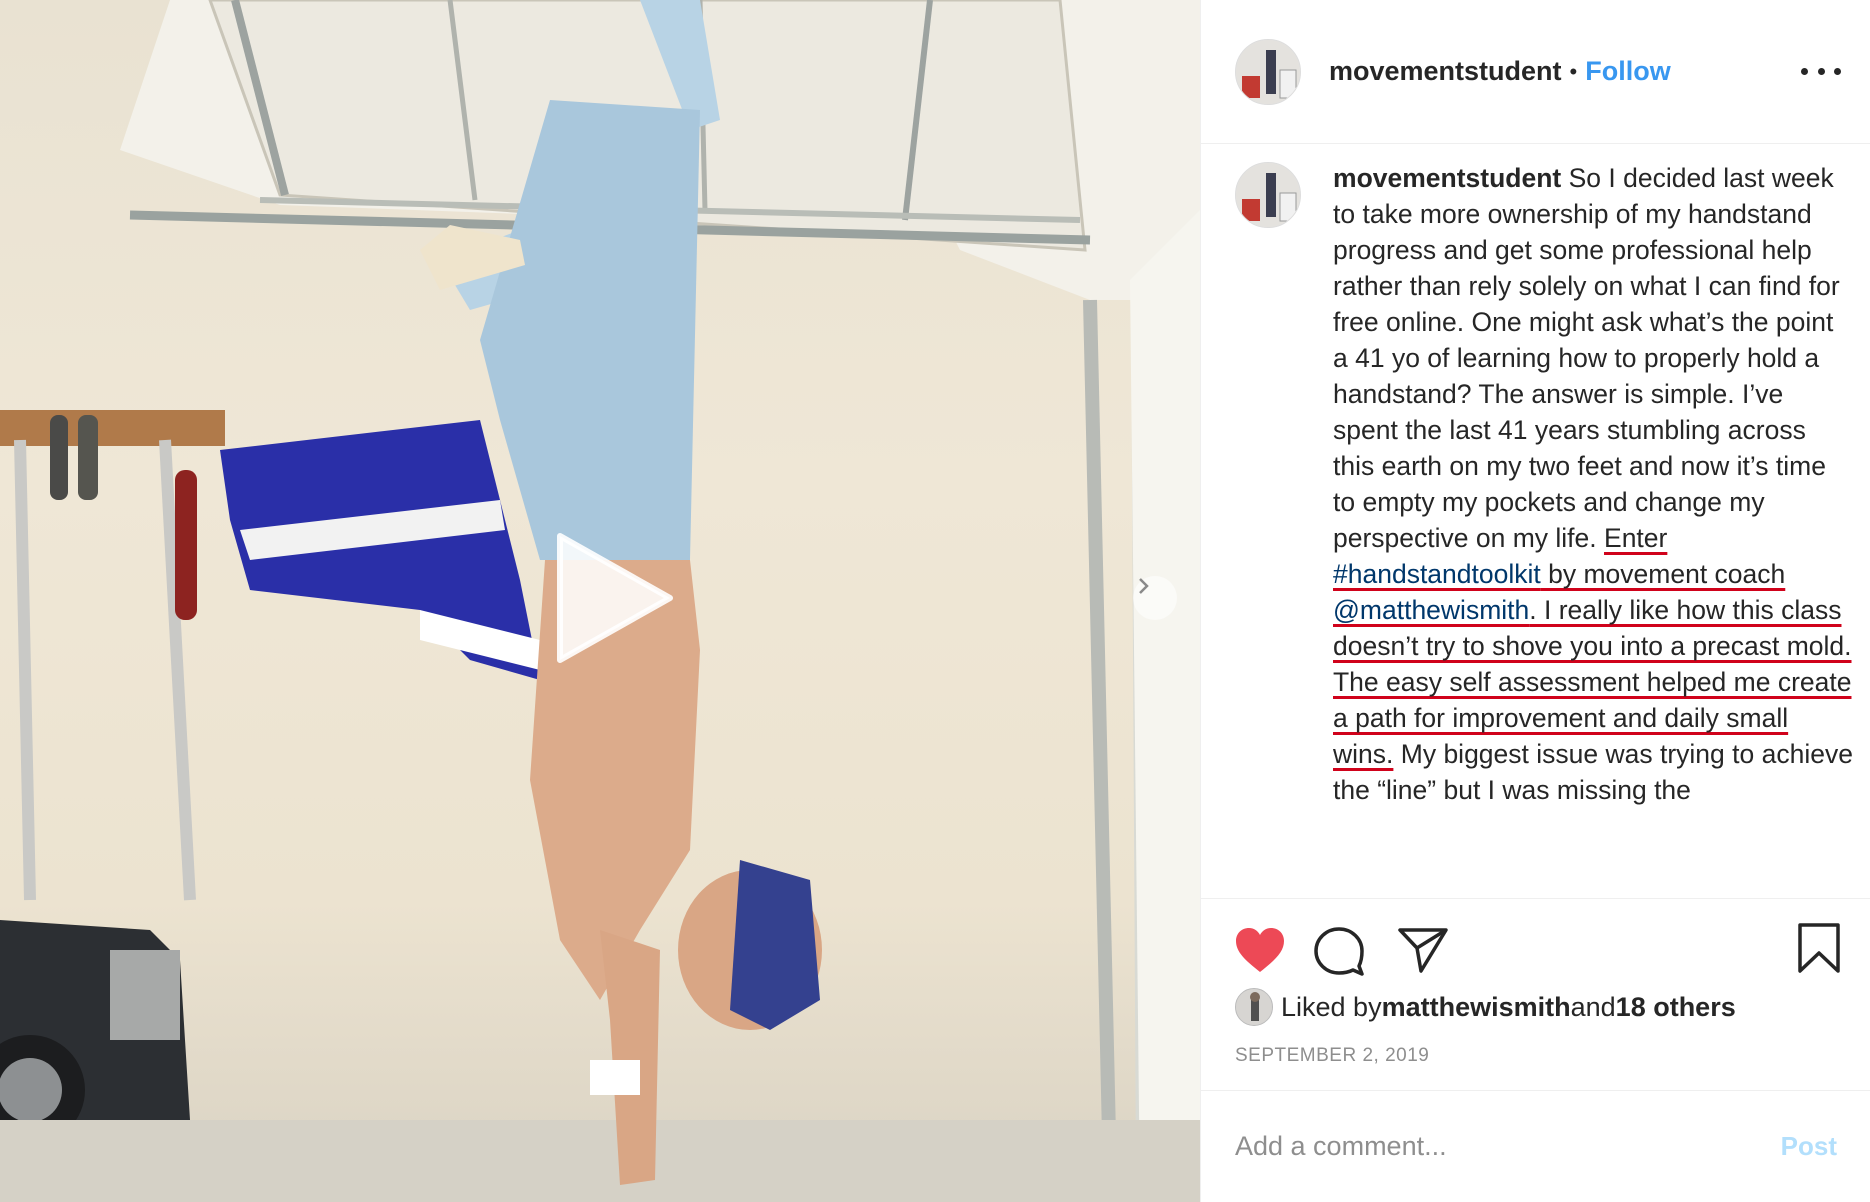  I want to click on comment-icon, so click(1339, 951).